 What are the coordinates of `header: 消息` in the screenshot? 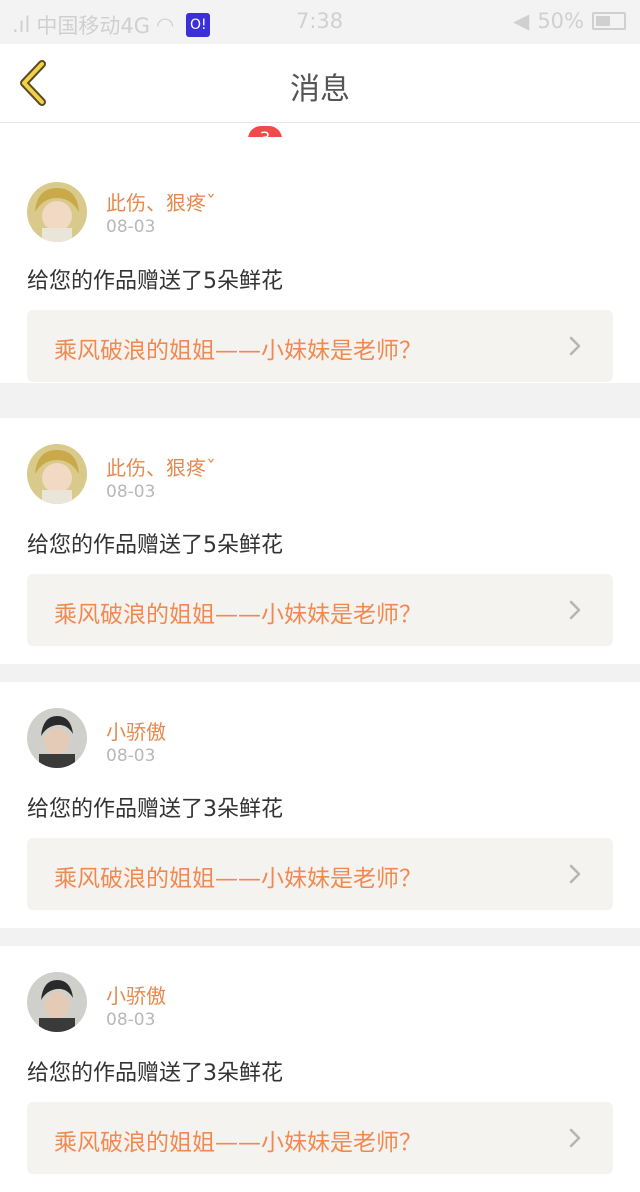 It's located at (320, 83).